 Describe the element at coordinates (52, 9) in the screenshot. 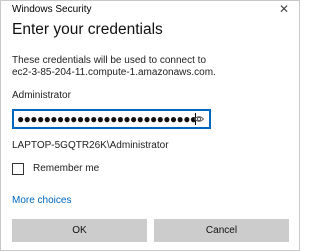

I see `window-title: Windows Security` at that location.